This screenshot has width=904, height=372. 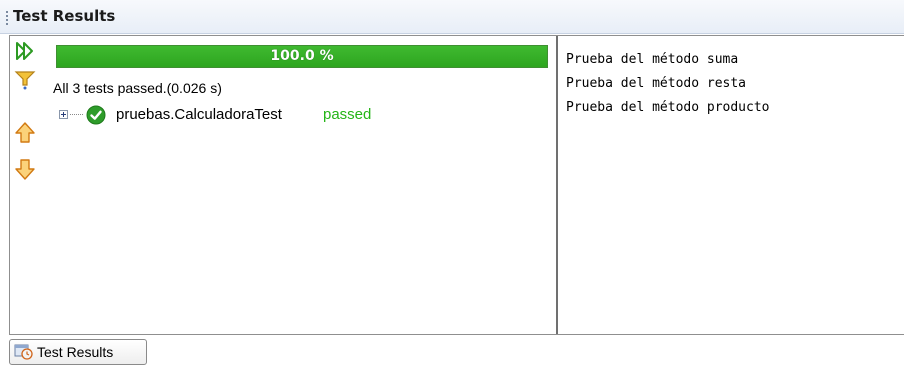 What do you see at coordinates (7, 18) in the screenshot?
I see `drag-grip-icon` at bounding box center [7, 18].